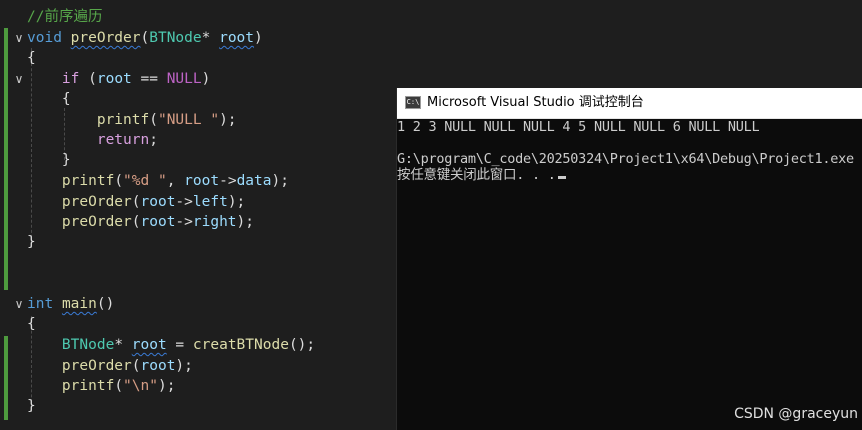 The width and height of the screenshot is (862, 430). I want to click on console-title: Microsoft Visual Studio 调试控制台, so click(535, 102).